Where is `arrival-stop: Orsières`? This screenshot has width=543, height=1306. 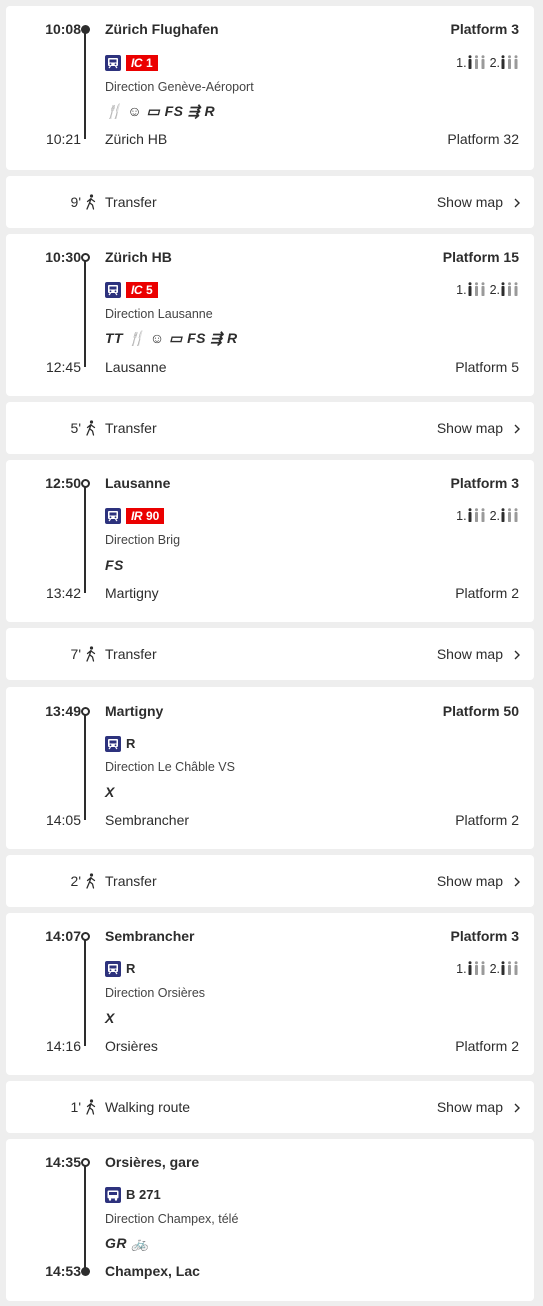
arrival-stop: Orsières is located at coordinates (131, 1046).